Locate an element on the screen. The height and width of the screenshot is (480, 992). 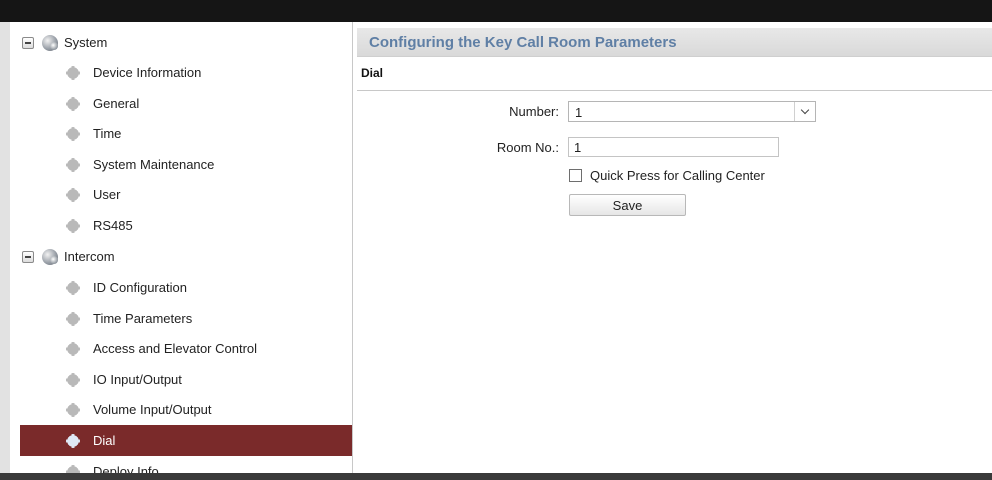
tree-item-time-parameters: Time Parameters is located at coordinates (181, 318).